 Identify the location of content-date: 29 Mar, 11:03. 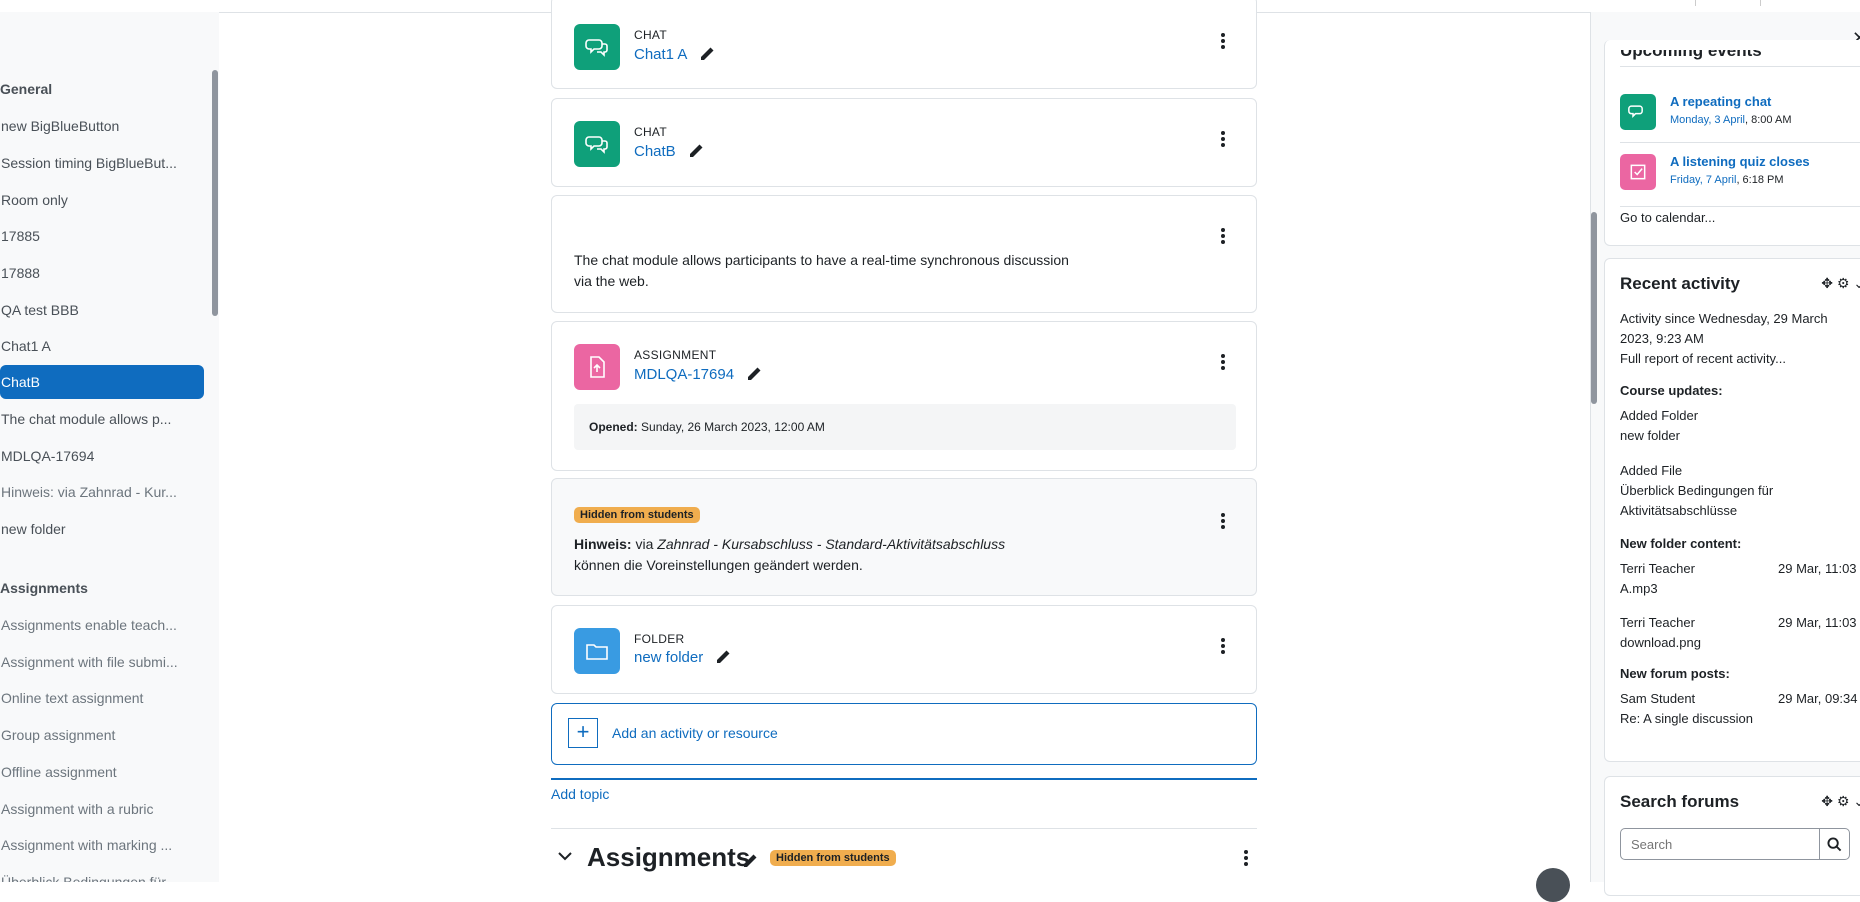
(1817, 622).